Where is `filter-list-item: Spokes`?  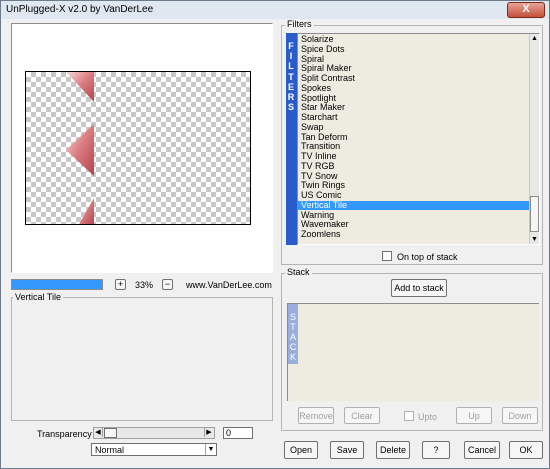 filter-list-item: Spokes is located at coordinates (414, 88).